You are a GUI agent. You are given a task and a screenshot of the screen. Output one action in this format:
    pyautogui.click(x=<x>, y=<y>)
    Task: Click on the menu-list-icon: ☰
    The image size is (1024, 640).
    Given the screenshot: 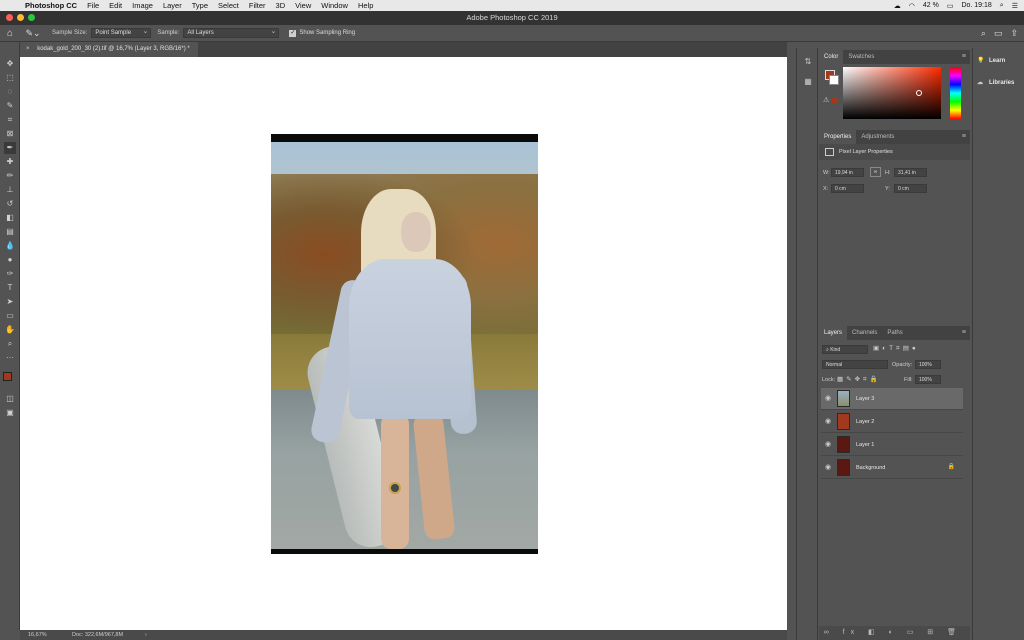 What is the action you would take?
    pyautogui.click(x=1015, y=6)
    